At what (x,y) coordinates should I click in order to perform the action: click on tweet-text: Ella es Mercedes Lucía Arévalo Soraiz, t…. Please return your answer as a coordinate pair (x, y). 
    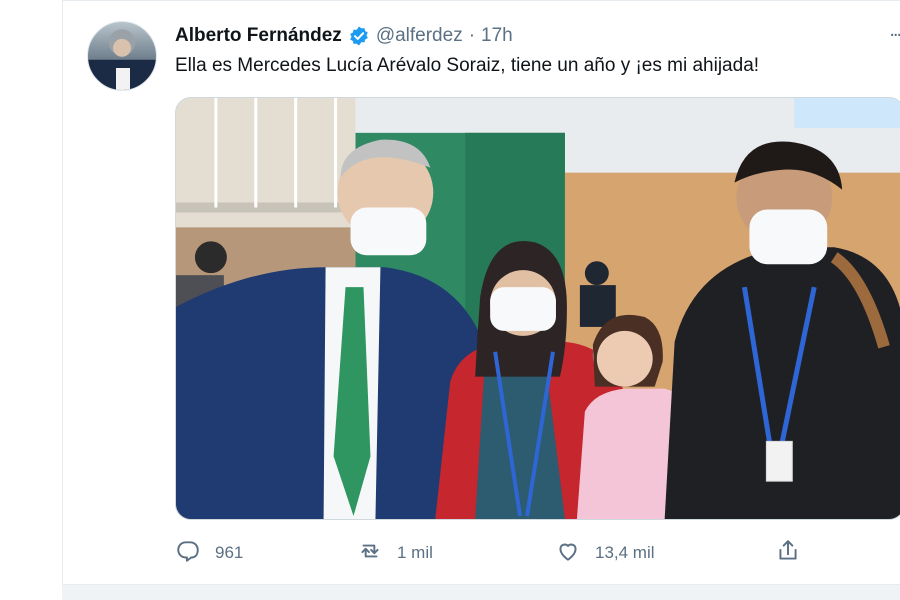
    Looking at the image, I should click on (467, 65).